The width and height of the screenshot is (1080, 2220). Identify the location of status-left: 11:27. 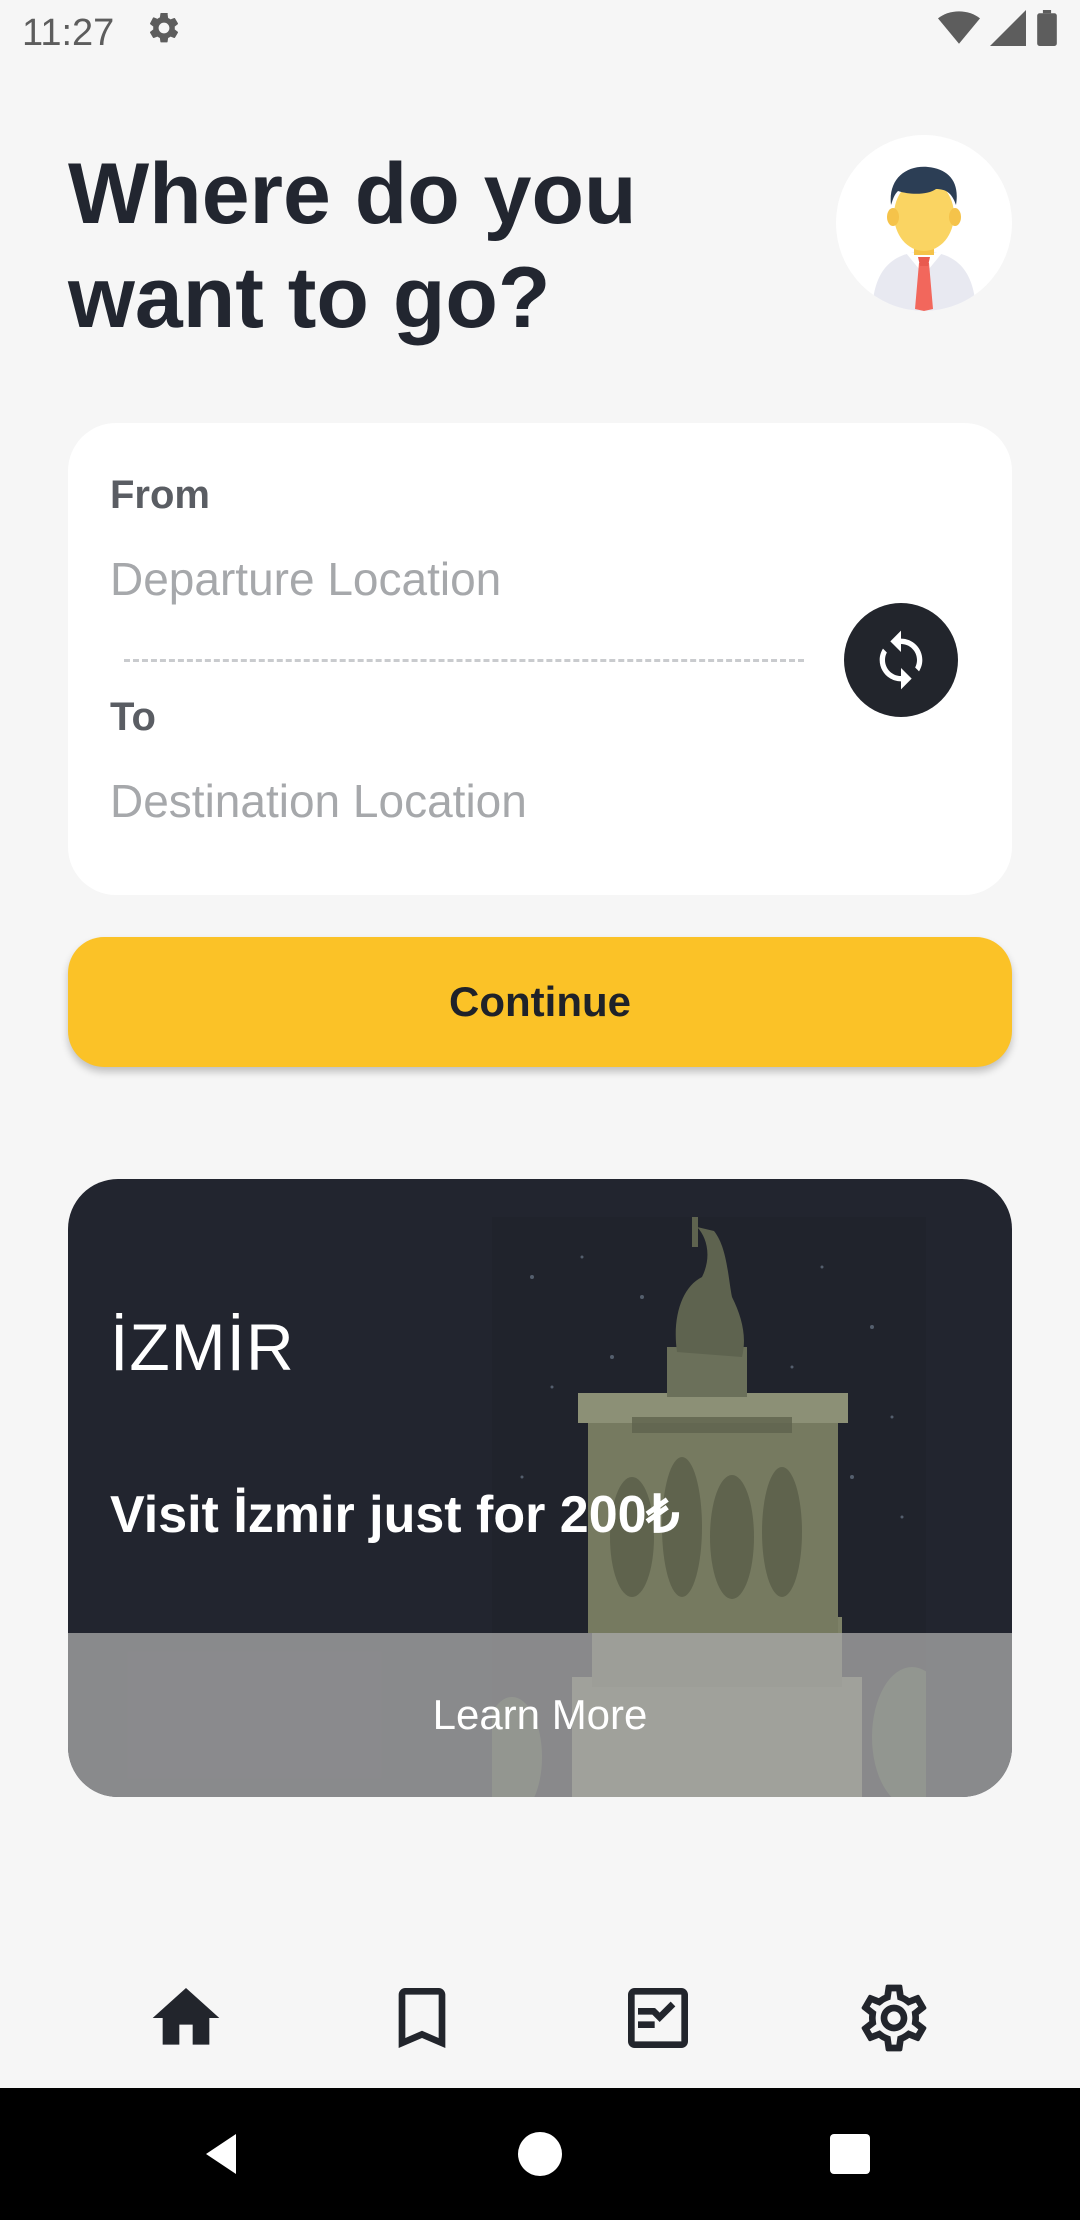
(102, 33).